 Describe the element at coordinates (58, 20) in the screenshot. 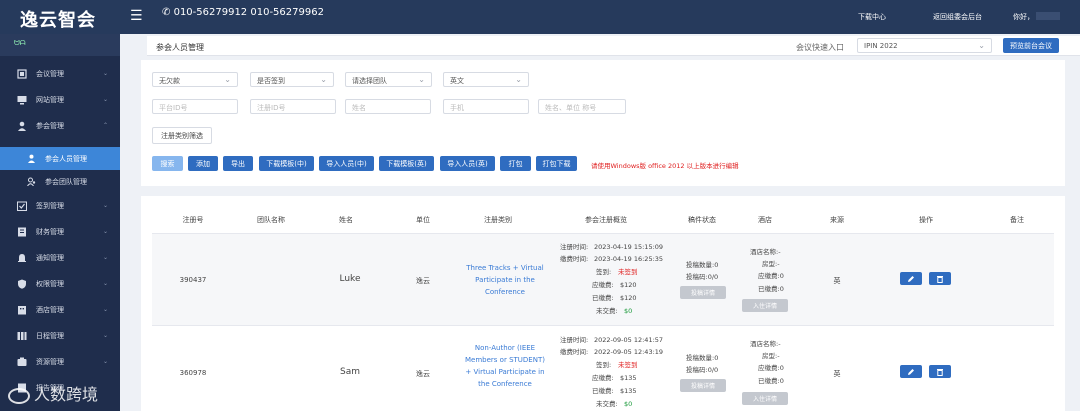

I see `app-logo: 逸云智会` at that location.